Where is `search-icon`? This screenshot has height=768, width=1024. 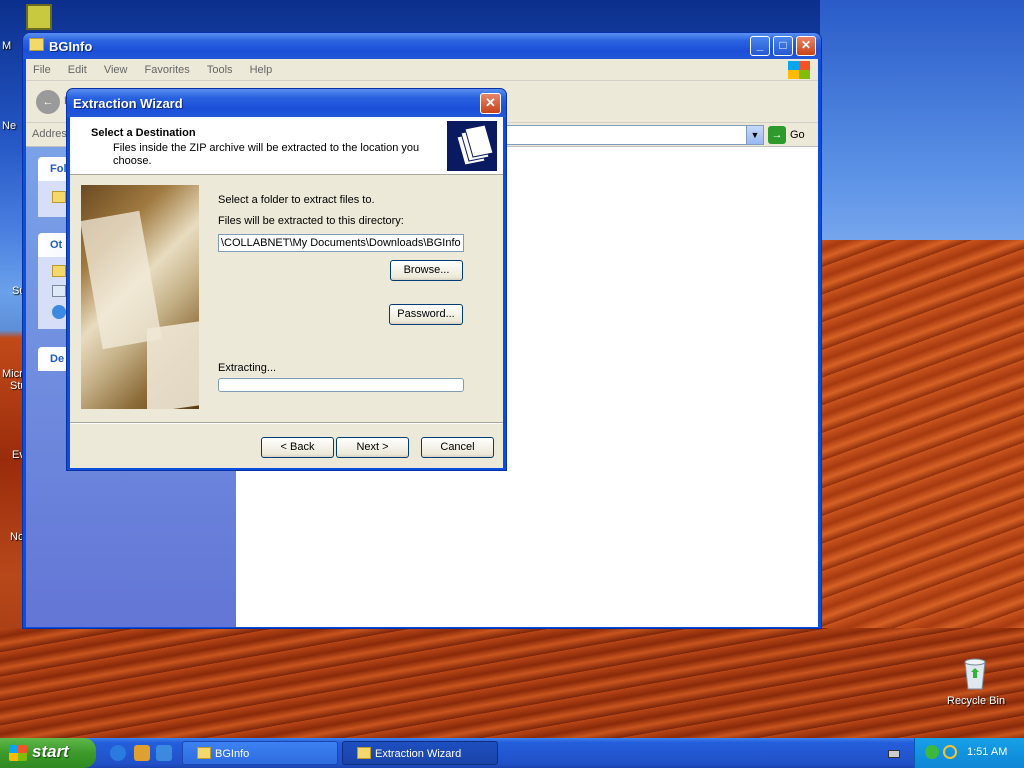
search-icon is located at coordinates (950, 752).